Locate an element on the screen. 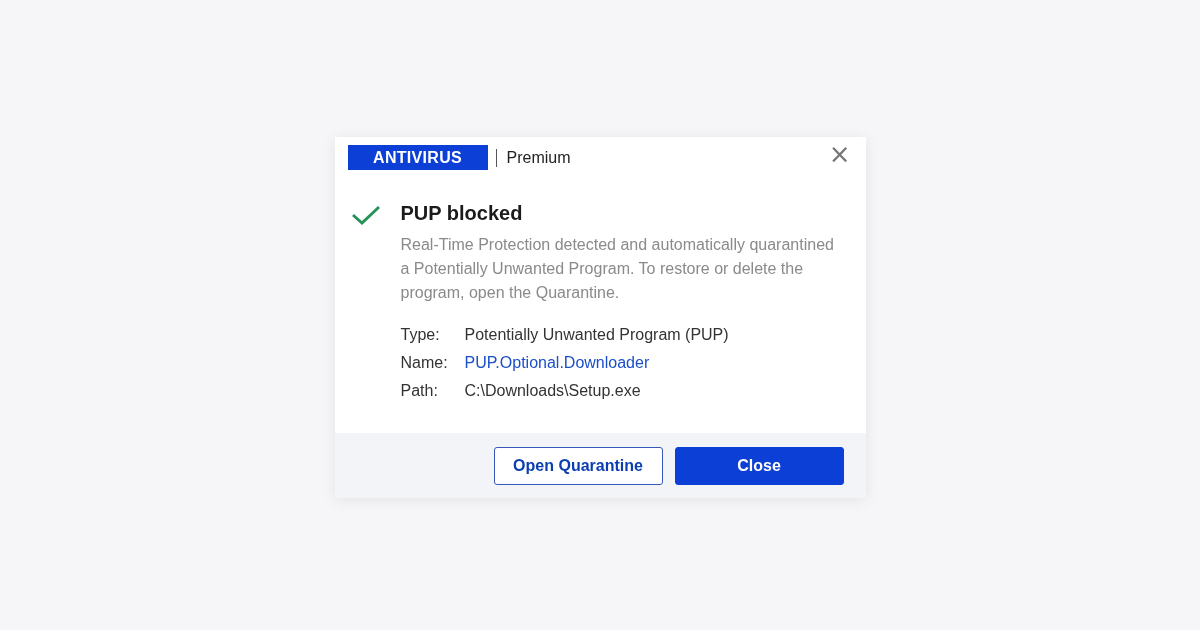 This screenshot has width=1200, height=630. brand-logo: ANTIVIRUS is located at coordinates (417, 157).